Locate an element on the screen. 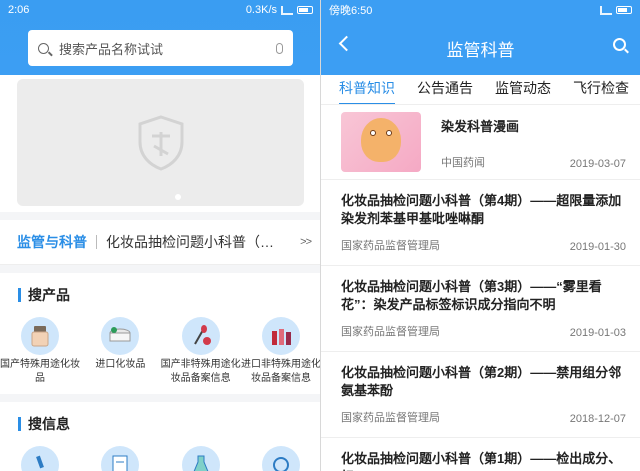 The image size is (640, 471). flask-icon is located at coordinates (200, 458).